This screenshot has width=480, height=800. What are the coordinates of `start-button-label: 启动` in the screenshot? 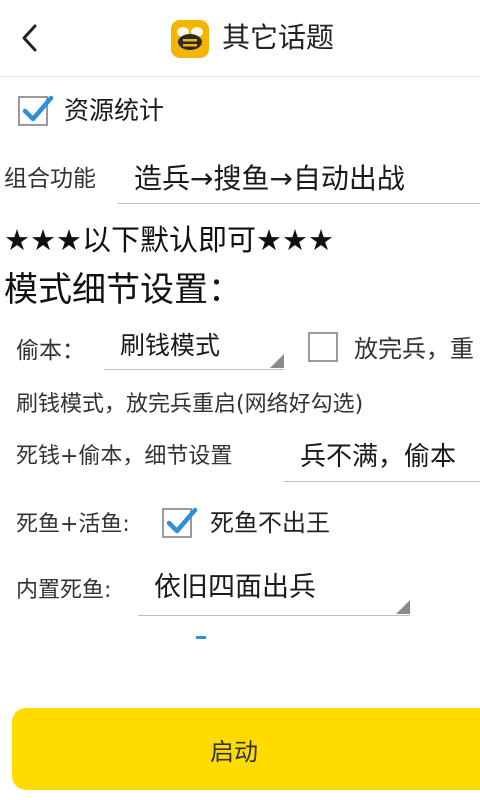 It's located at (234, 751).